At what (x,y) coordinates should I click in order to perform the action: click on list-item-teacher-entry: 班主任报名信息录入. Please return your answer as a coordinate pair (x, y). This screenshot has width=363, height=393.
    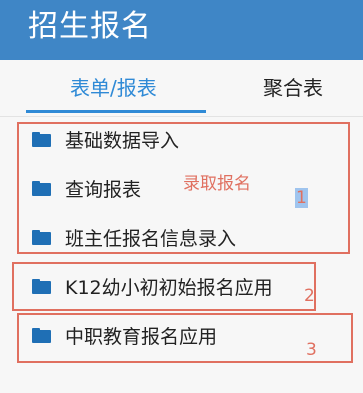
    Looking at the image, I should click on (134, 237).